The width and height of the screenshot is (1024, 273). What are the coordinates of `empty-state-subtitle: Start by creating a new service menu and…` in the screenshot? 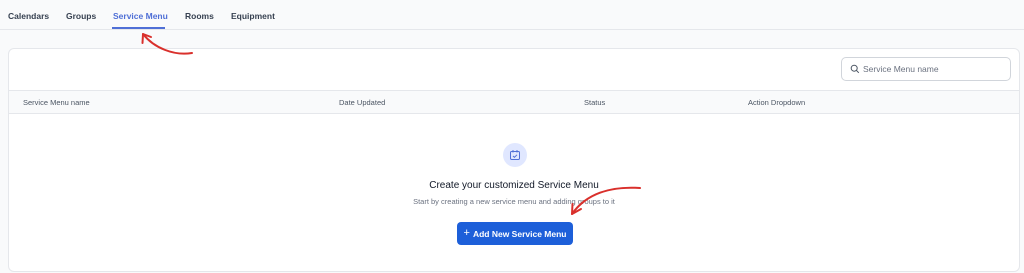 It's located at (514, 201).